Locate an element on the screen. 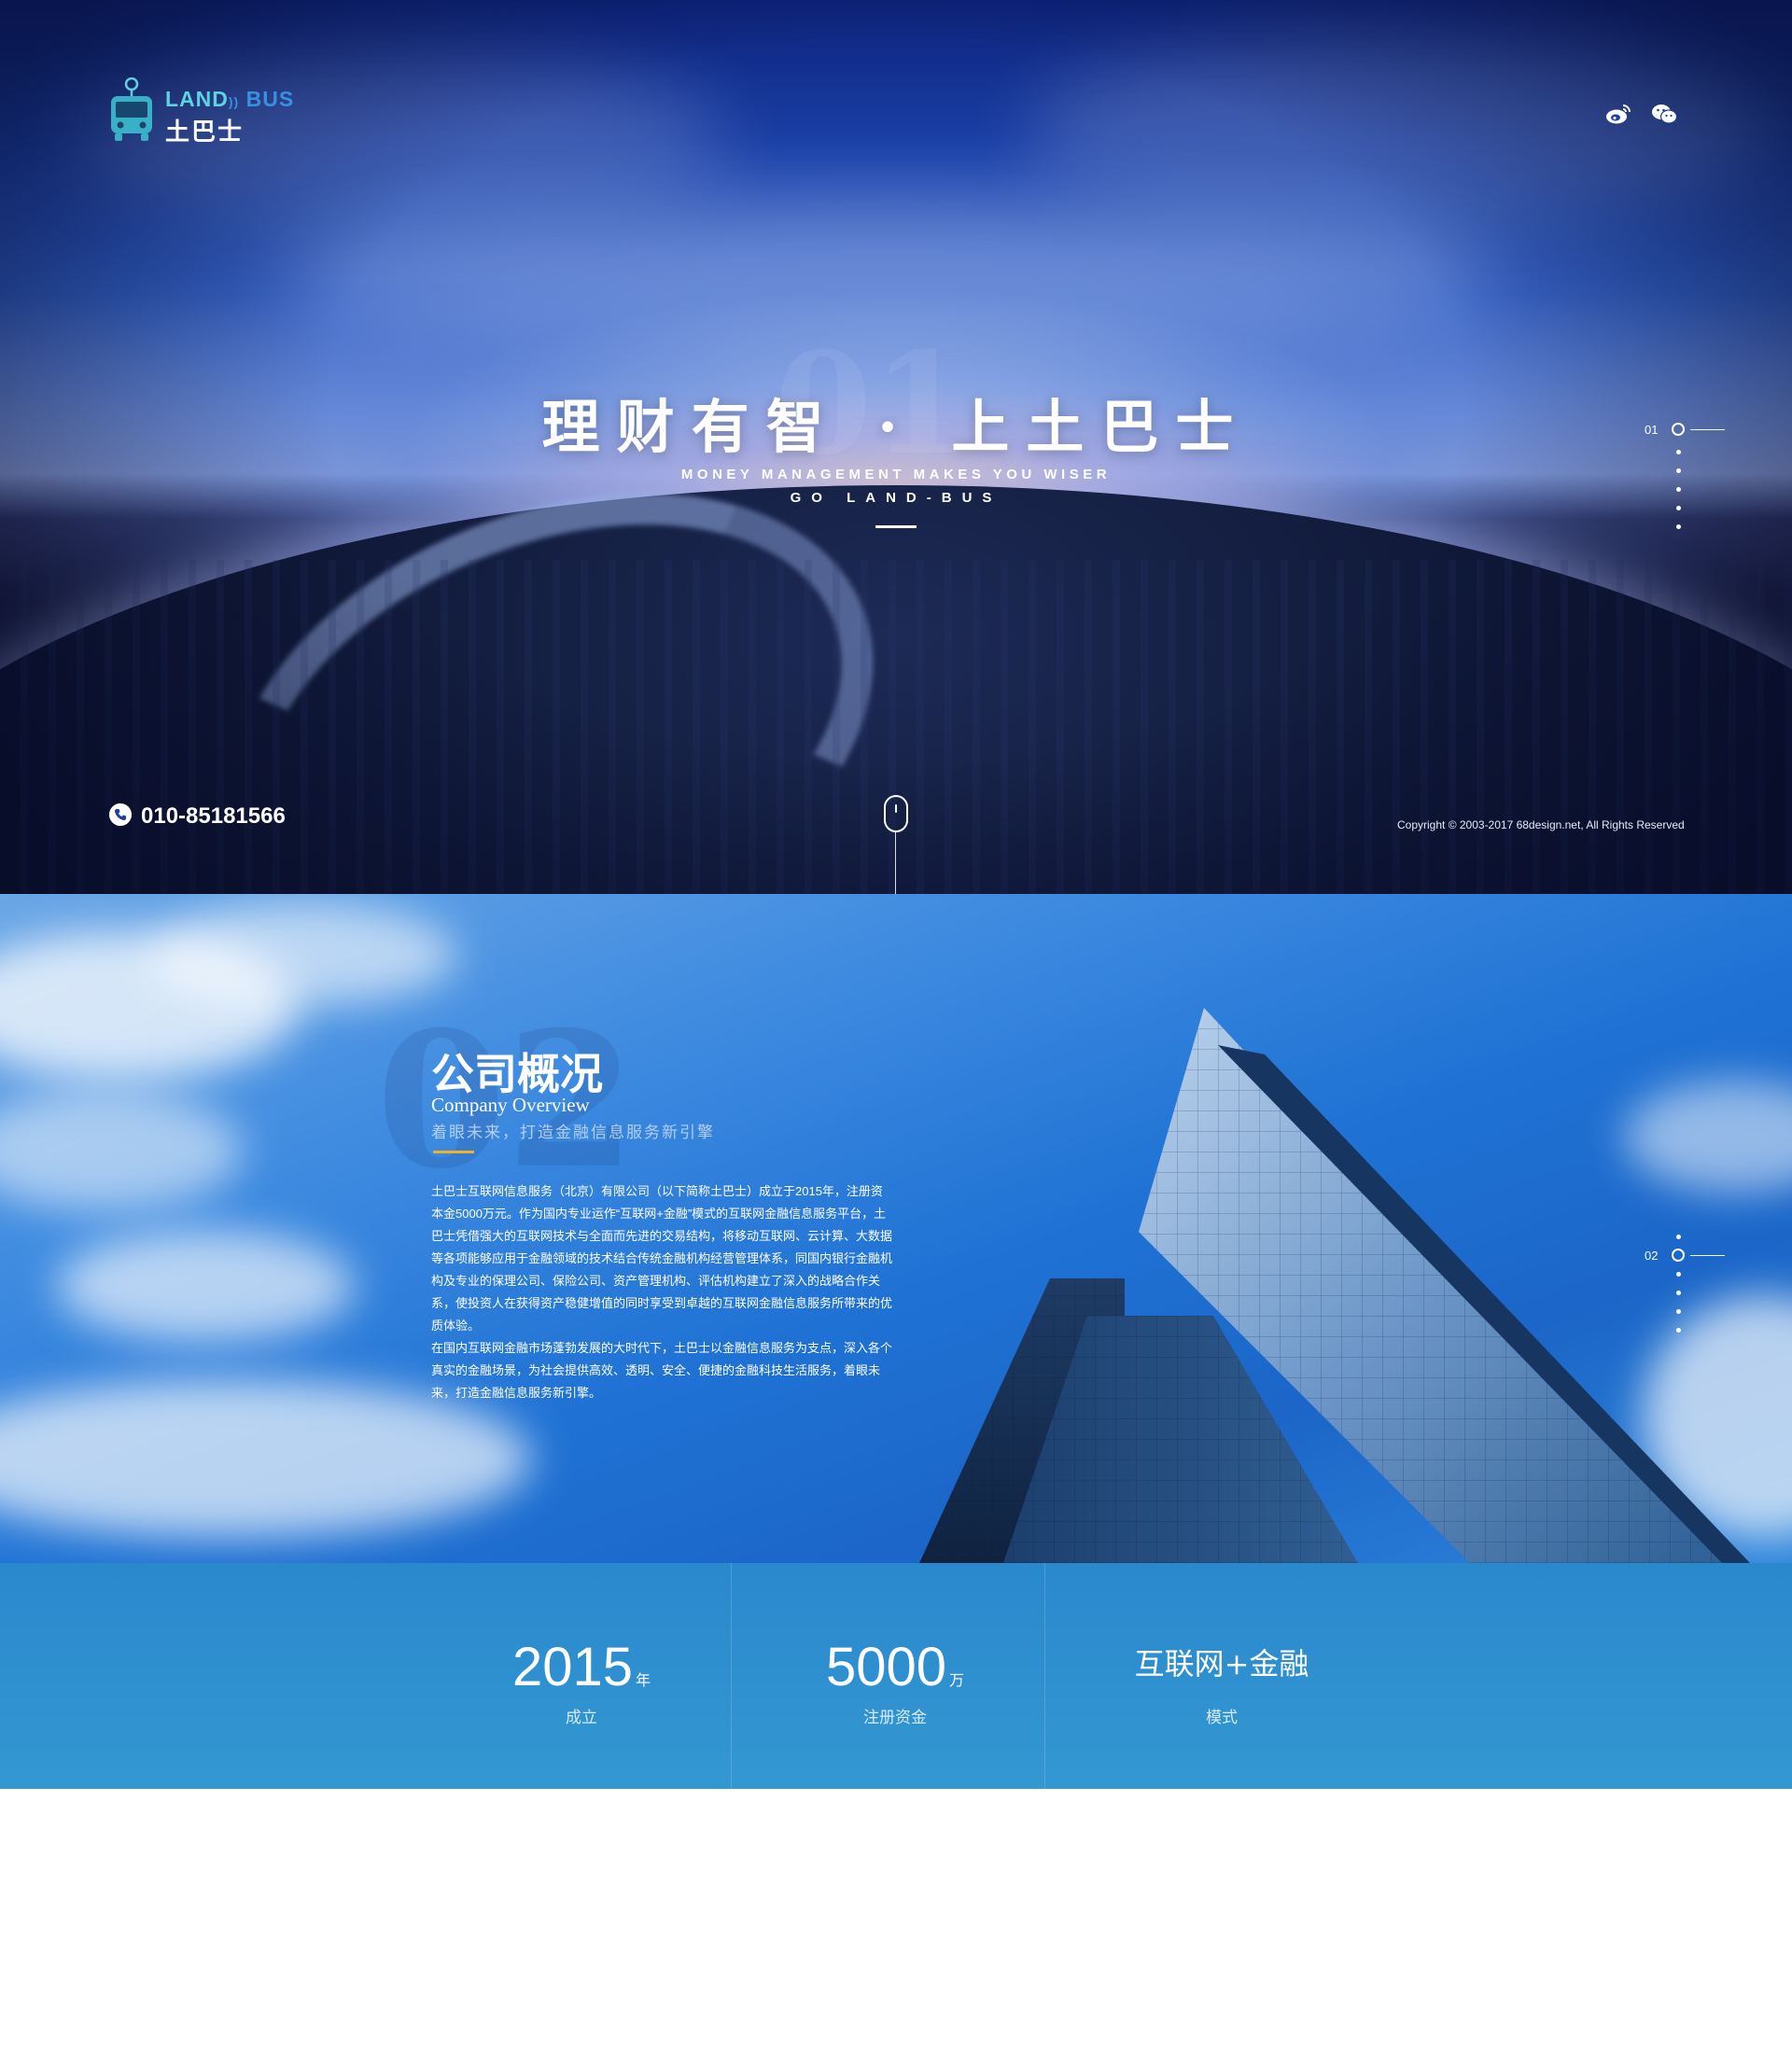 The image size is (1792, 2066). hero-tagline: GO LAND-BUS is located at coordinates (896, 498).